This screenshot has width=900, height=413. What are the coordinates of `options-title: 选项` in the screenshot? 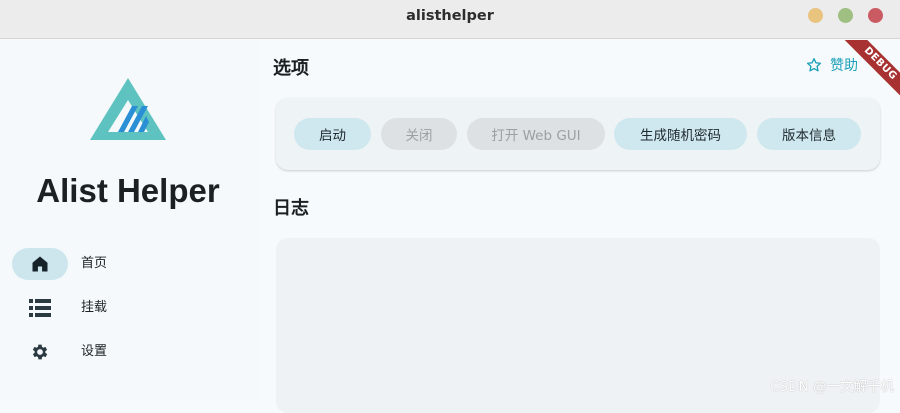 It's located at (291, 68).